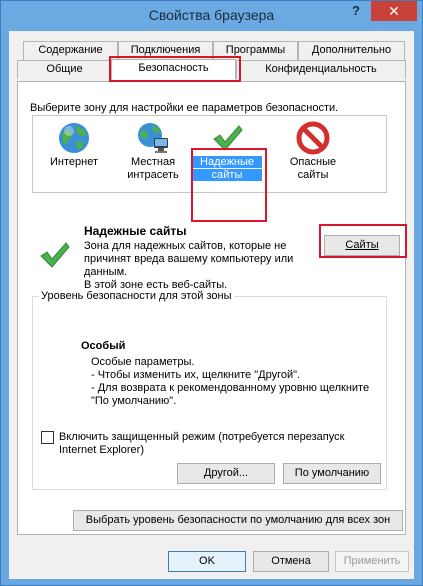 This screenshot has height=586, width=423. Describe the element at coordinates (211, 16) in the screenshot. I see `title-bar: Свойства браузера ? ✕` at that location.